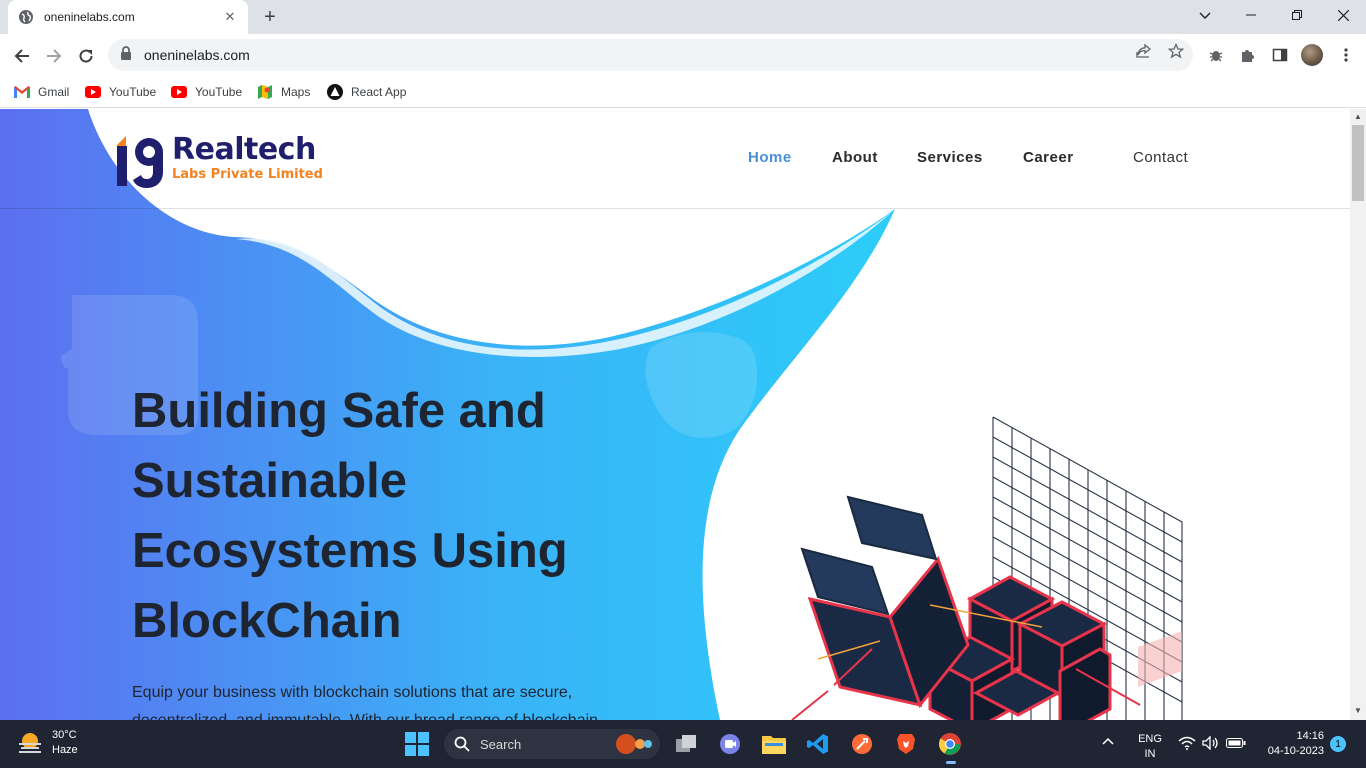 The width and height of the screenshot is (1366, 768). I want to click on maps-icon, so click(265, 92).